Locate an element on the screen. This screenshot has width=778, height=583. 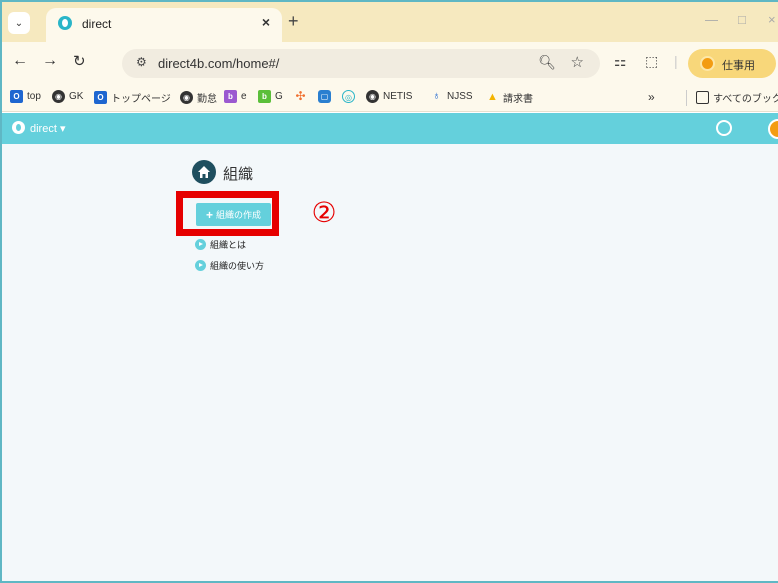
bookmark-e: be is located at coordinates (235, 96).